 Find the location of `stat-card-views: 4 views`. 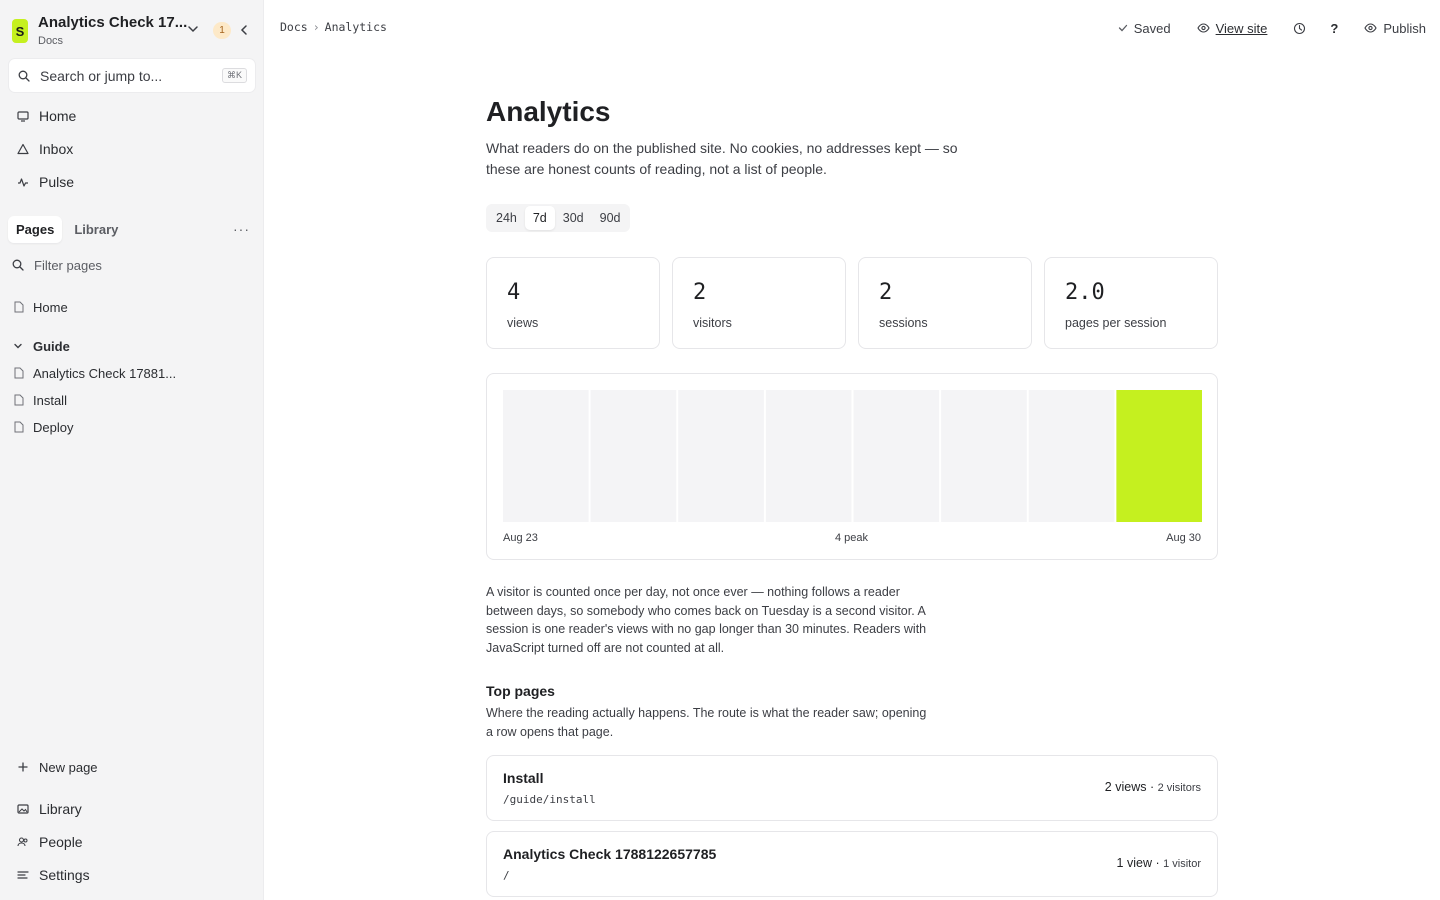

stat-card-views: 4 views is located at coordinates (573, 303).